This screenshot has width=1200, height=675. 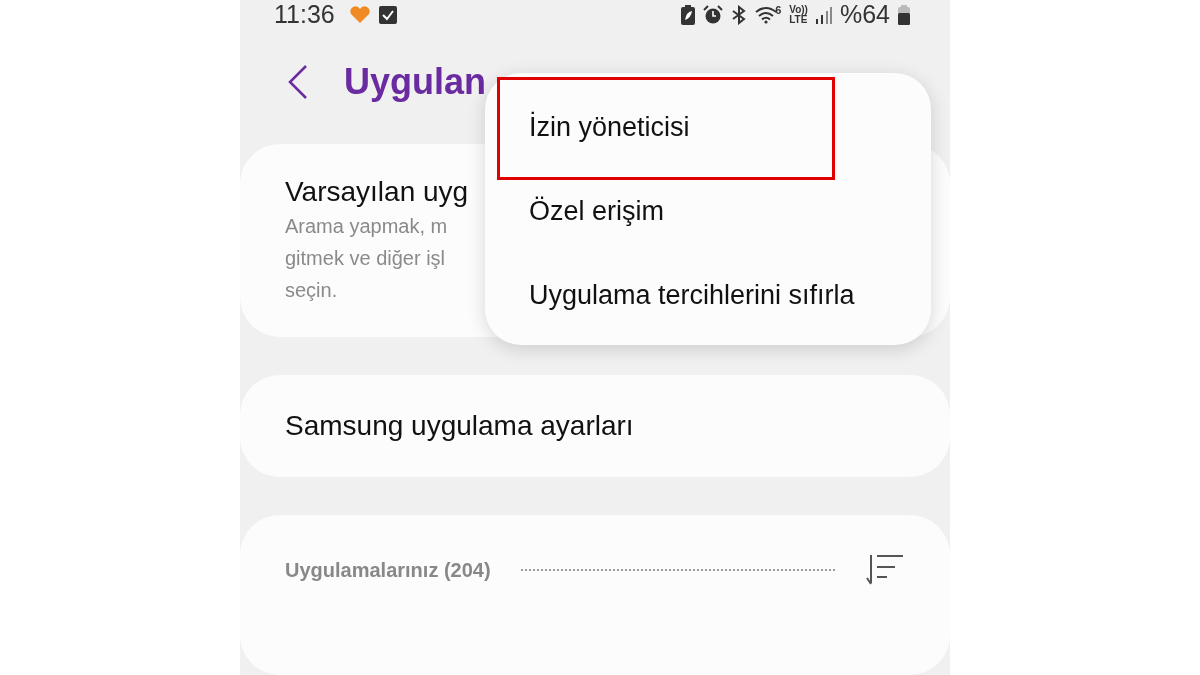 What do you see at coordinates (304, 14) in the screenshot?
I see `status-time: 11:36` at bounding box center [304, 14].